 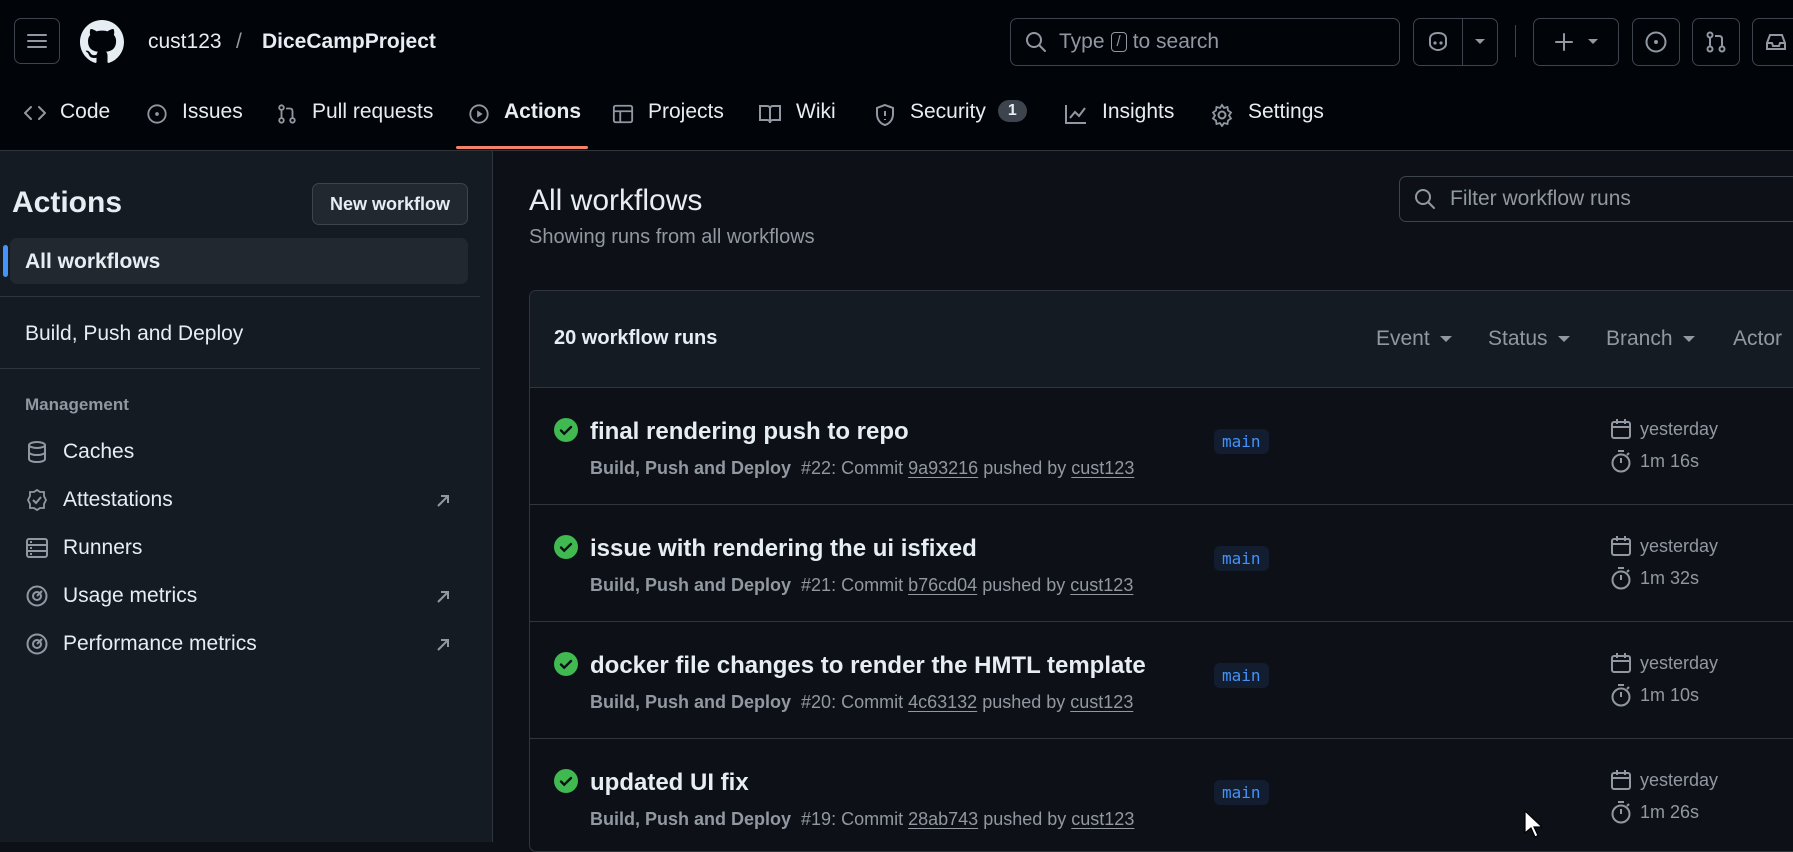 I want to click on tab-security: Security 1, so click(x=950, y=125).